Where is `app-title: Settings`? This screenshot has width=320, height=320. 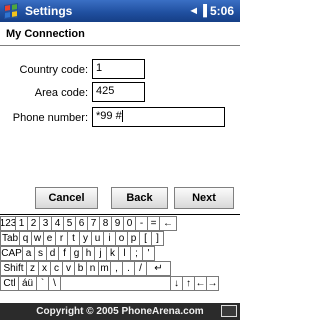
app-title: Settings is located at coordinates (49, 11).